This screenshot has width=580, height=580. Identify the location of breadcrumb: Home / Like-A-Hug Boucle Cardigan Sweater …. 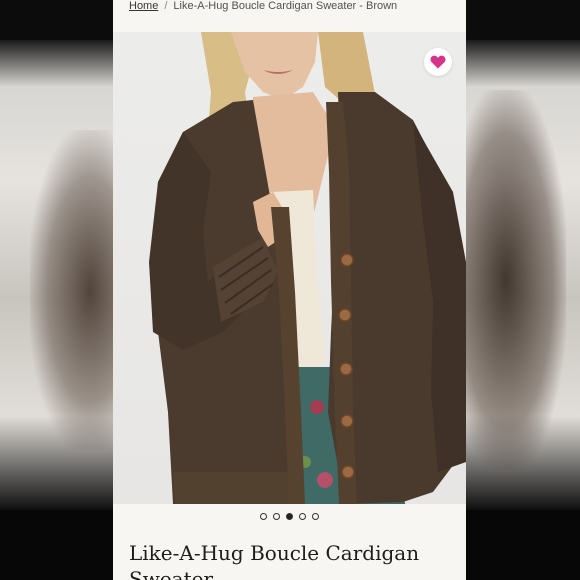
(263, 9).